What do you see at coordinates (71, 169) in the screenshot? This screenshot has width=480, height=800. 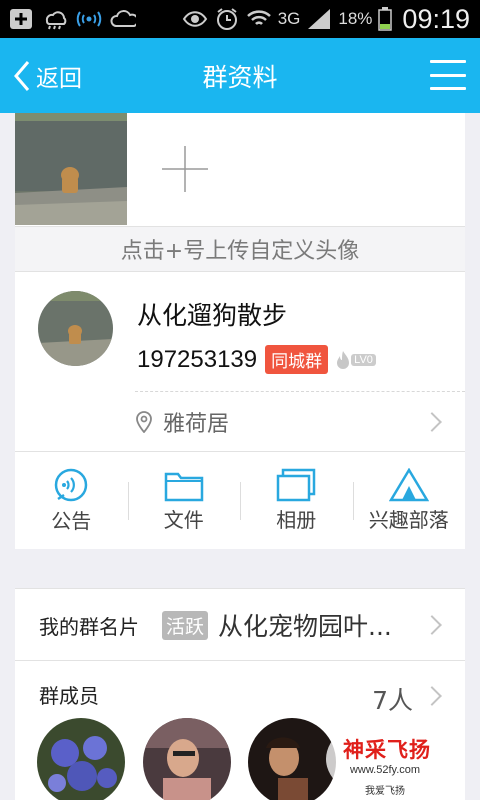 I see `group-photo` at bounding box center [71, 169].